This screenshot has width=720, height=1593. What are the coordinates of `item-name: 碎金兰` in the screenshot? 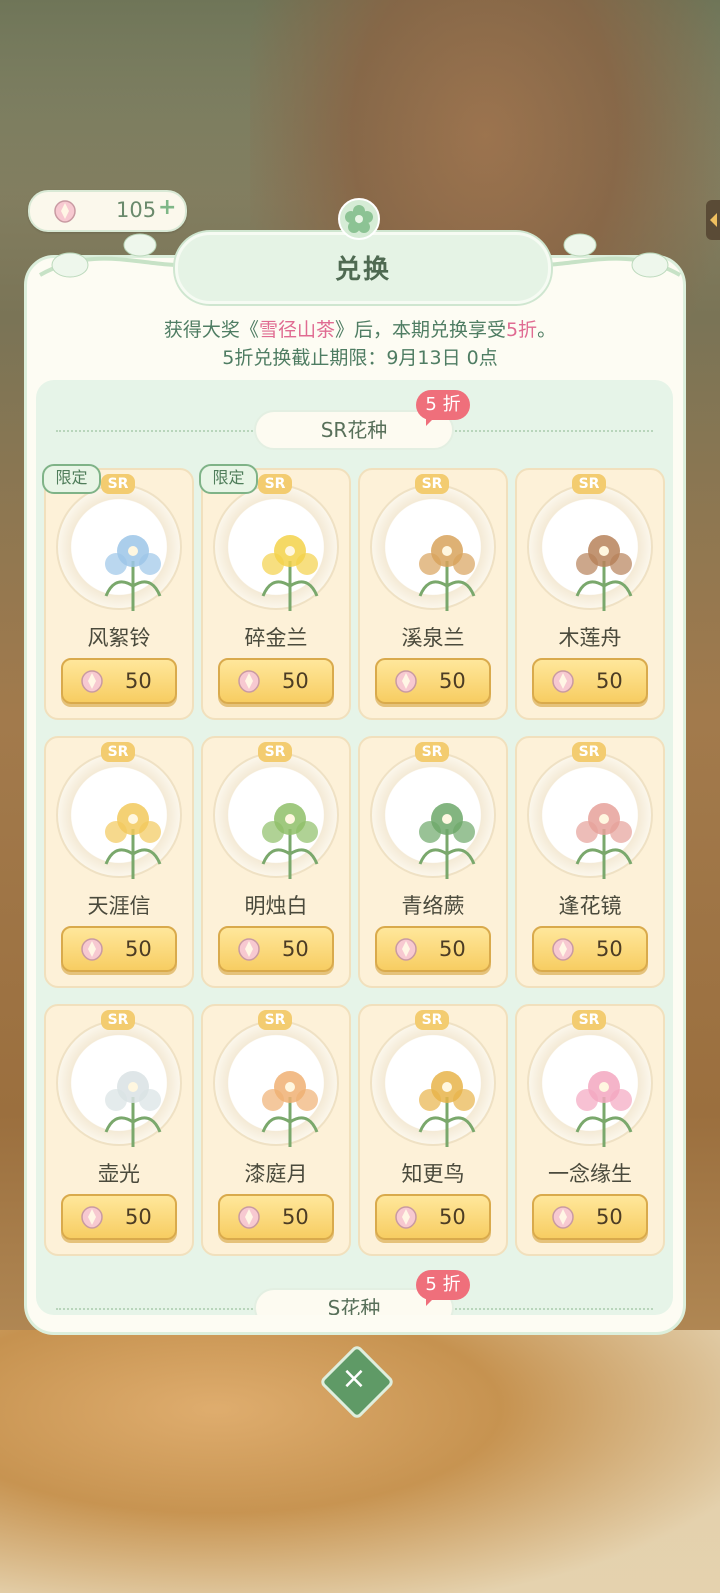 It's located at (276, 638).